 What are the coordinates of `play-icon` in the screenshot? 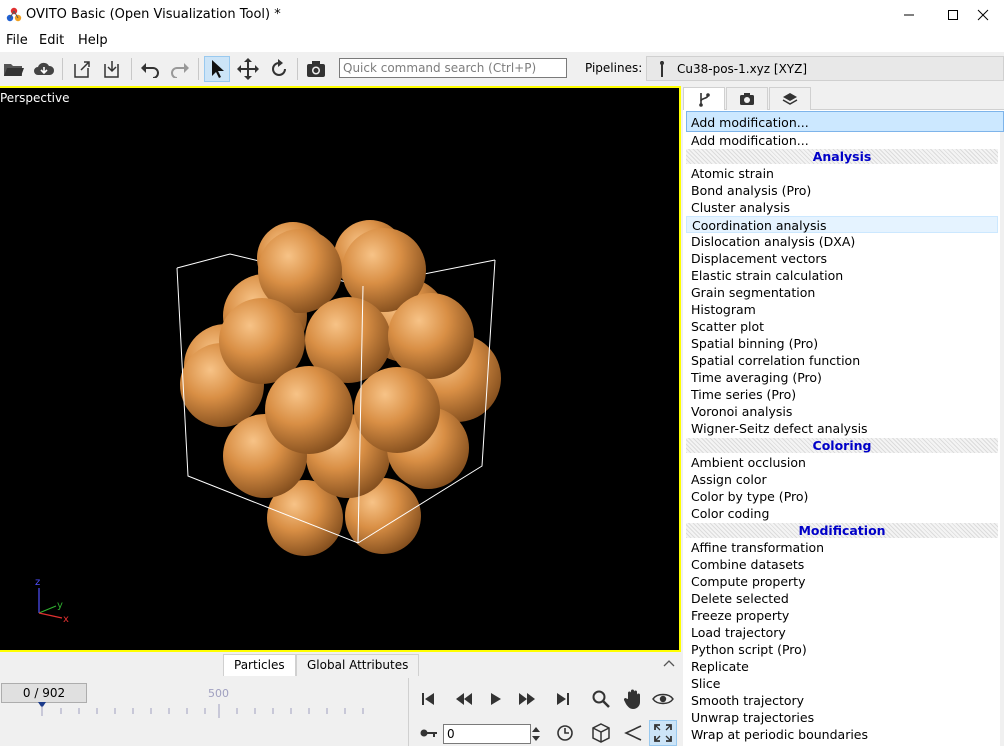 It's located at (496, 699).